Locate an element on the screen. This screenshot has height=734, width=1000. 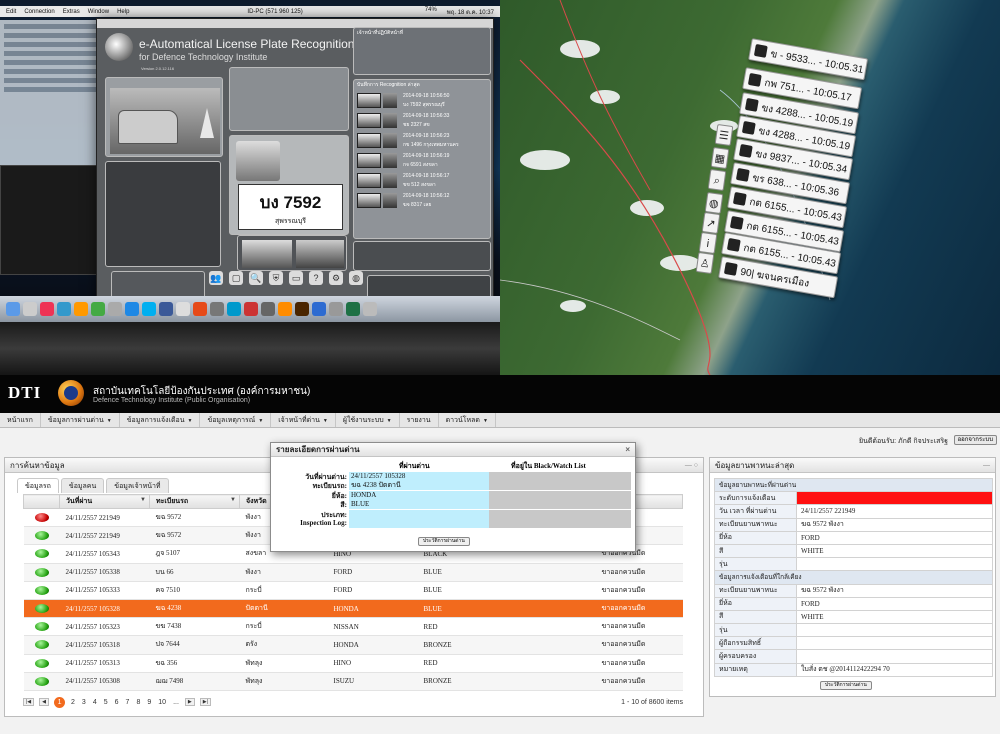
alert-light-cell is located at coordinates (41, 554).